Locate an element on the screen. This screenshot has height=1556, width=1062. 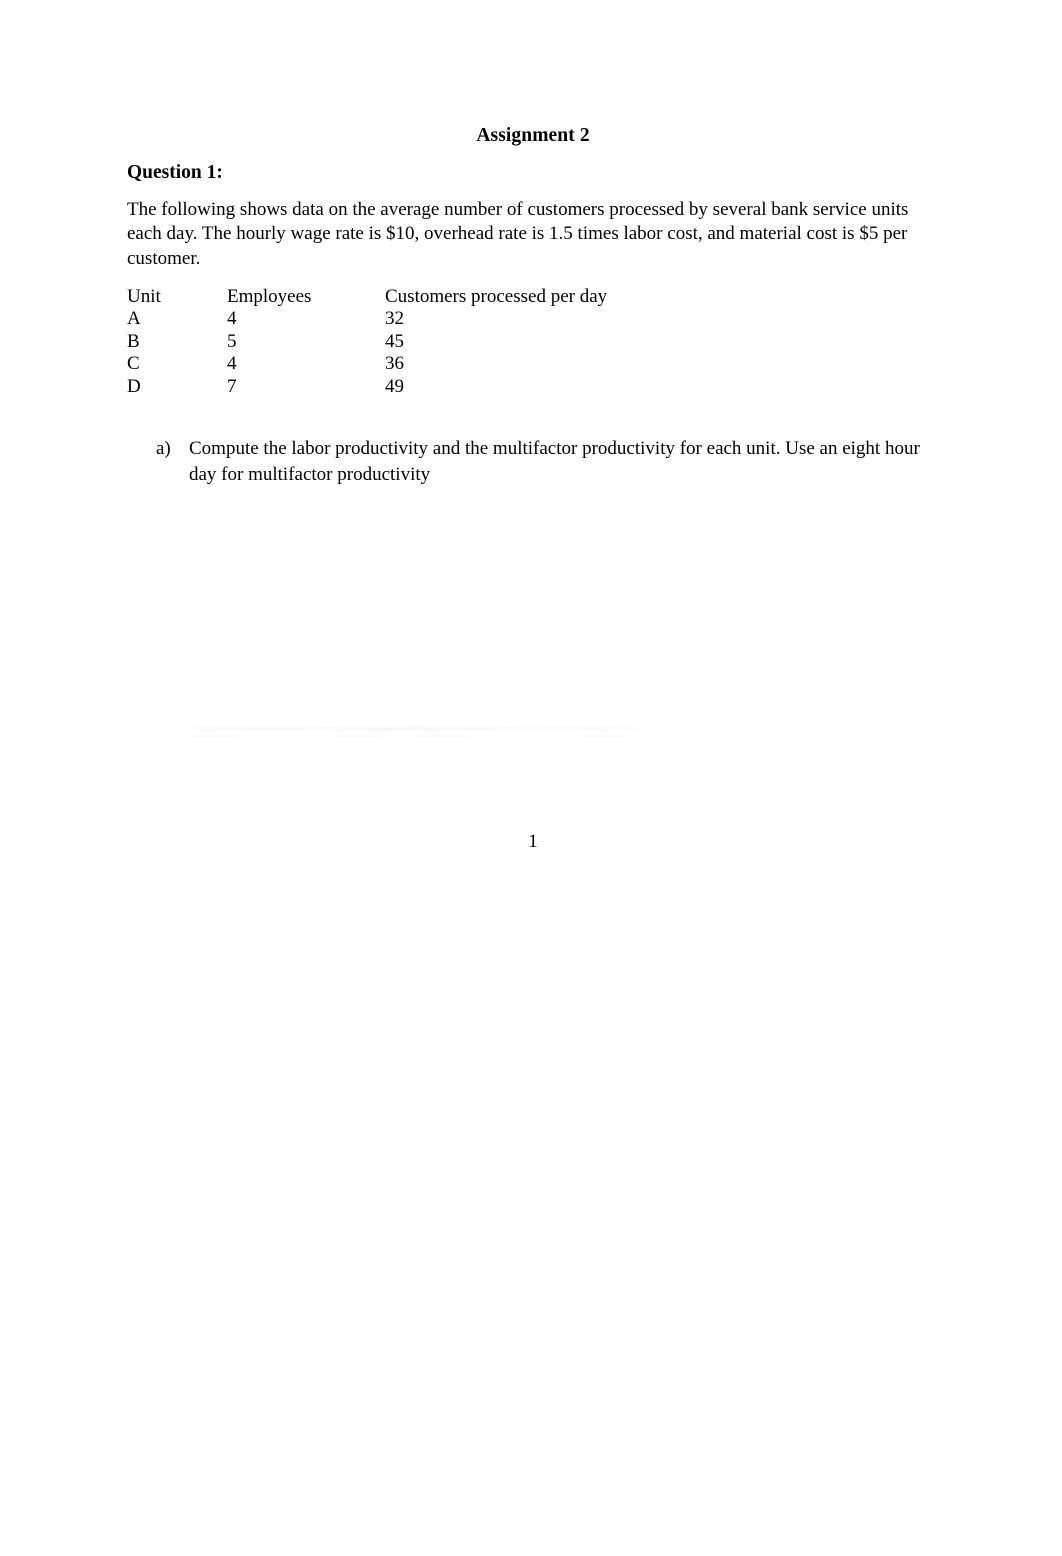
cell-employees: 5 is located at coordinates (232, 341).